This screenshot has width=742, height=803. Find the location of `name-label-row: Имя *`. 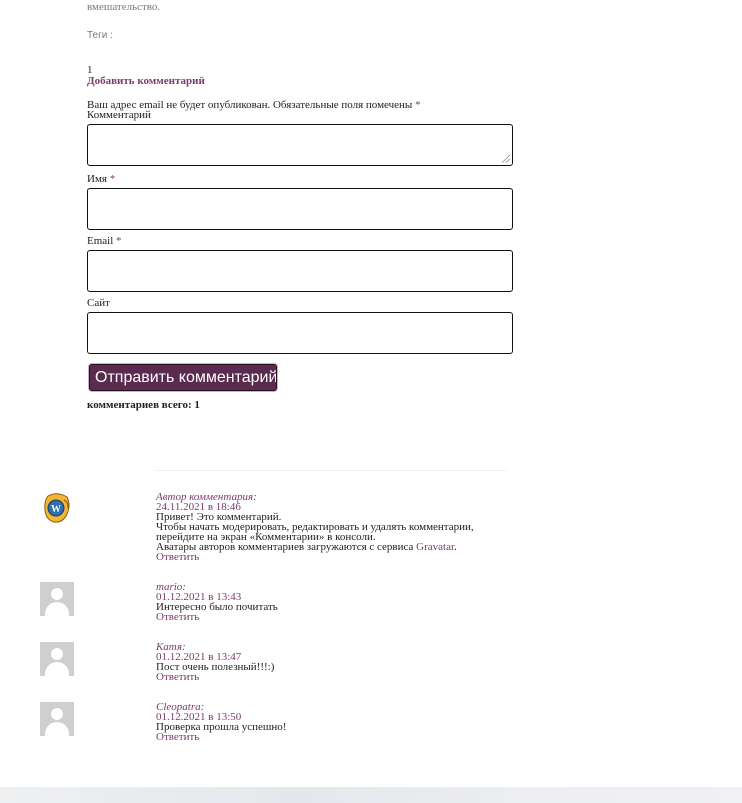

name-label-row: Имя * is located at coordinates (101, 179).